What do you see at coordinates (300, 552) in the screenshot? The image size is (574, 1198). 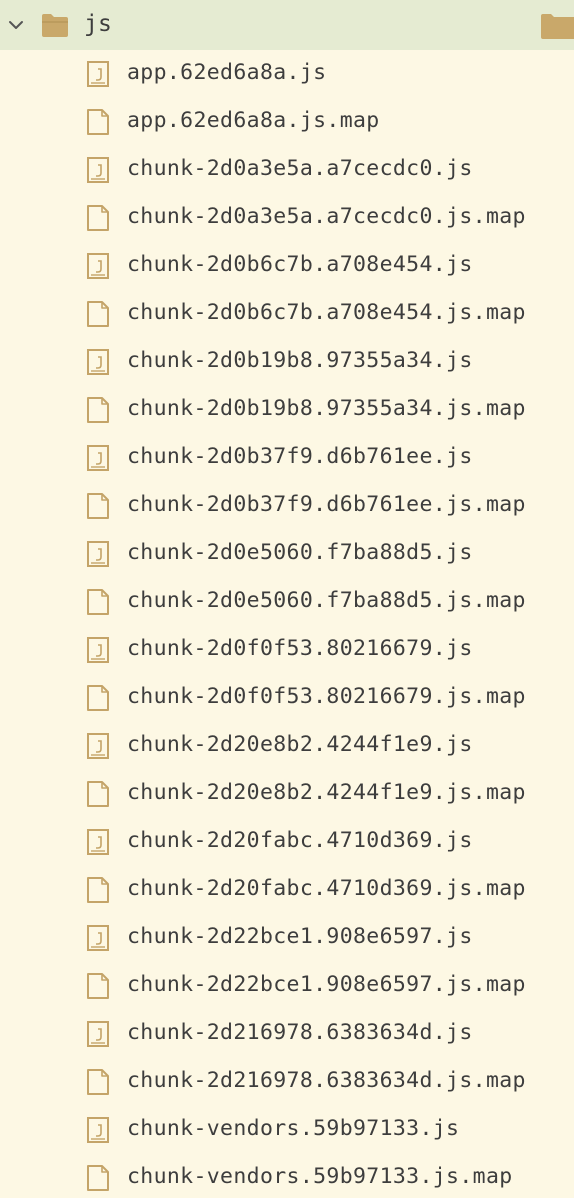 I see `file-name: chunk-2d0e5060.f7ba88d5.js` at bounding box center [300, 552].